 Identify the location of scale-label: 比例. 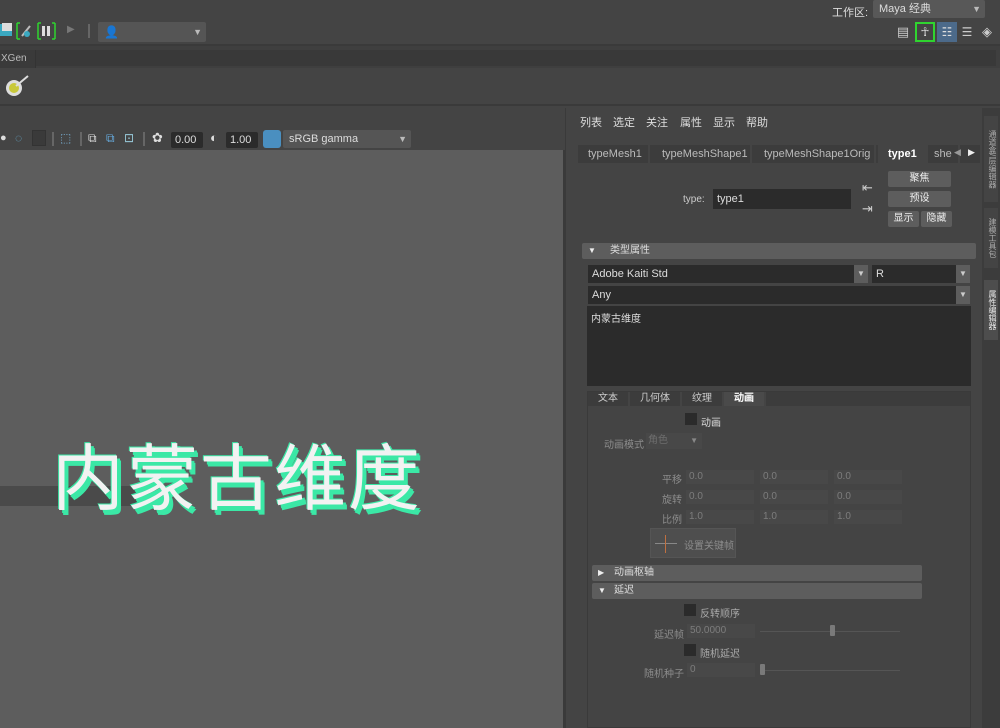
(672, 520).